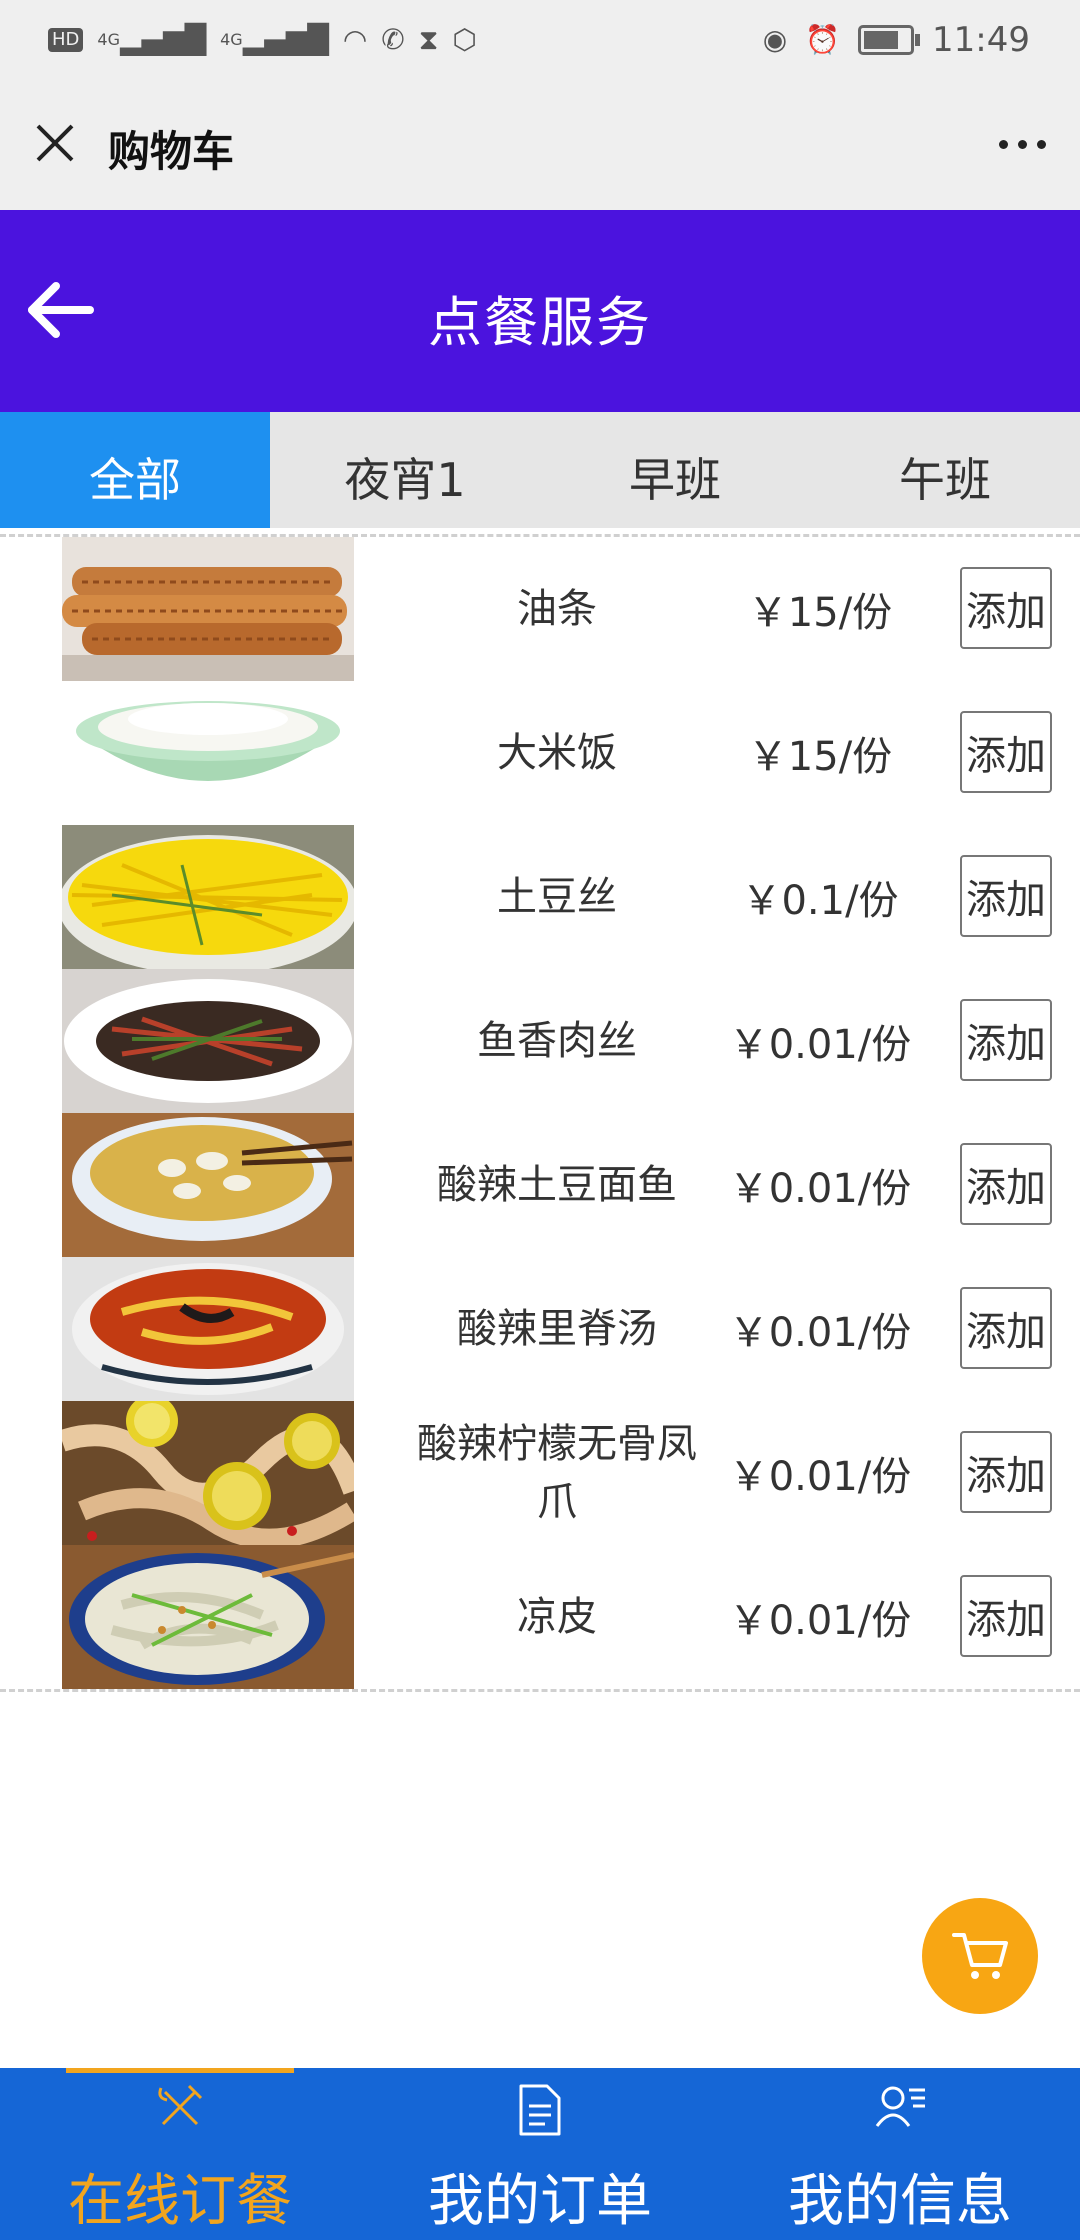 The width and height of the screenshot is (1080, 2240). Describe the element at coordinates (775, 39) in the screenshot. I see `eye-icon: ◉` at that location.